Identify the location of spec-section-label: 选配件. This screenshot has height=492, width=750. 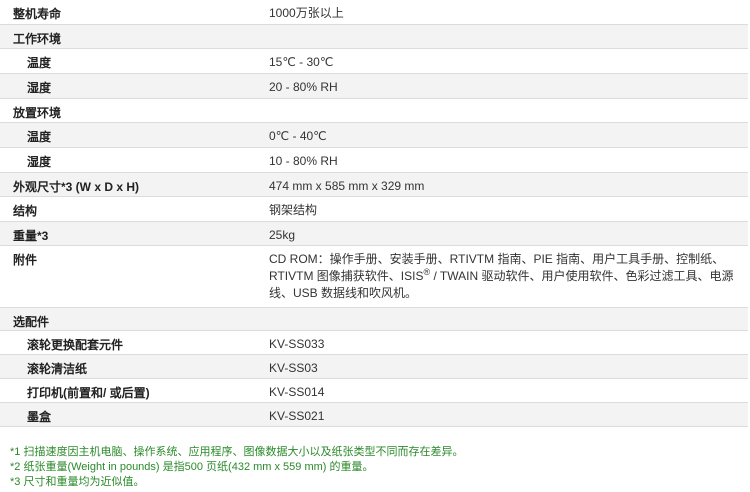
(31, 322).